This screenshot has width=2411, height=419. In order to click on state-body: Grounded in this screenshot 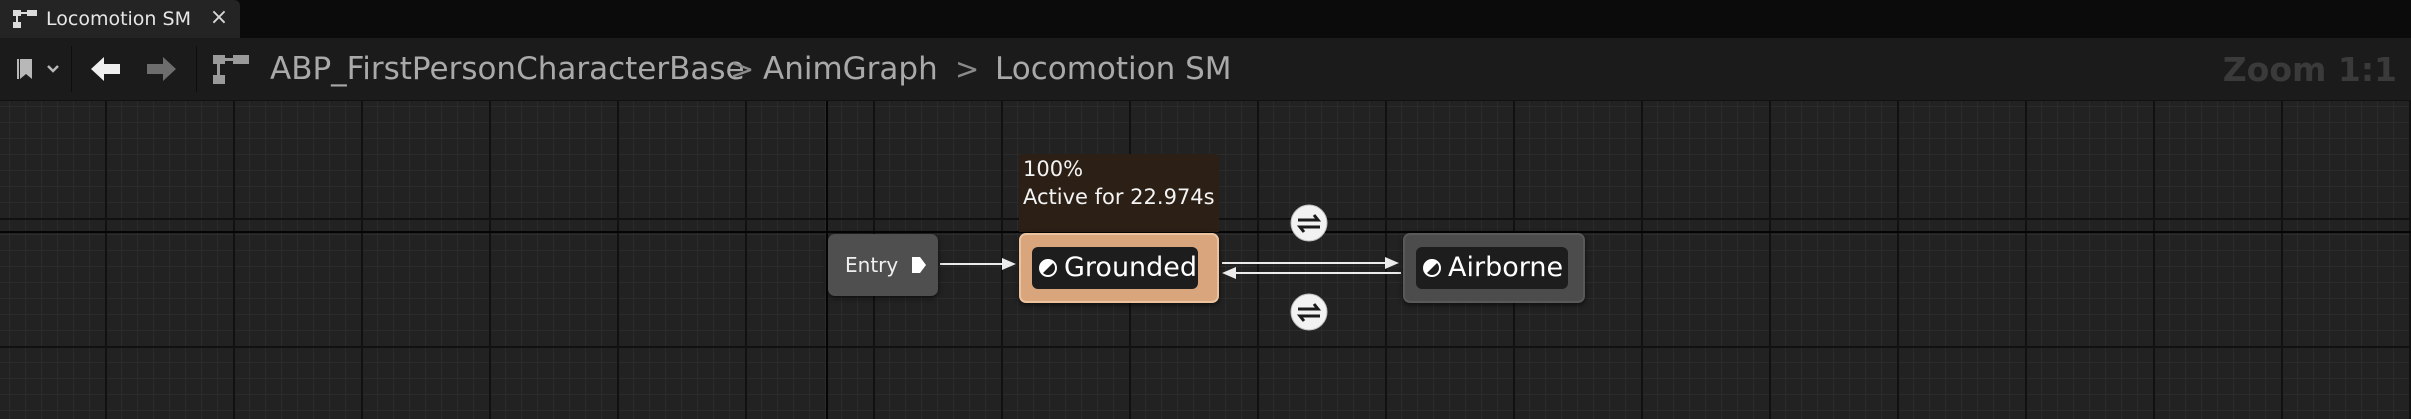, I will do `click(1115, 268)`.